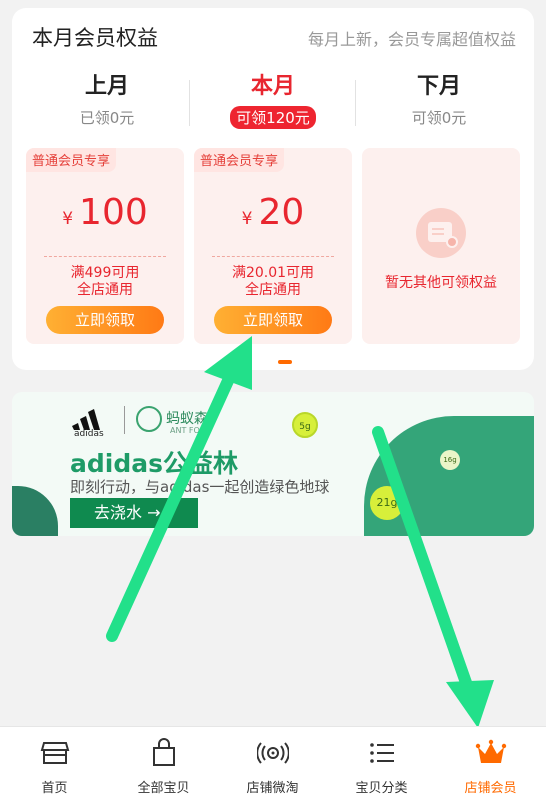  I want to click on tab-label: 全部宝贝, so click(163, 788).